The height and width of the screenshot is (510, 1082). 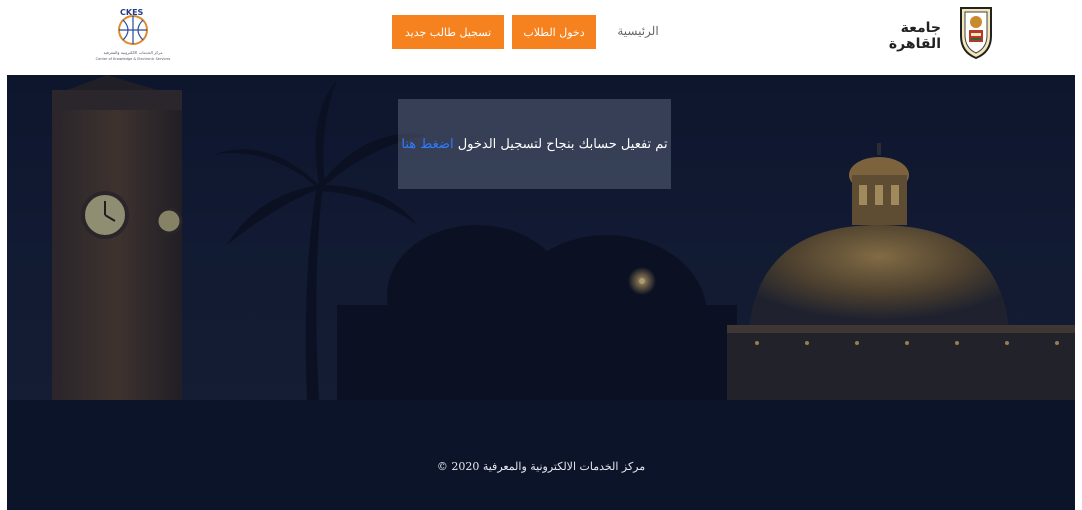 I want to click on click-here-link: اضغط هنا, so click(x=427, y=144).